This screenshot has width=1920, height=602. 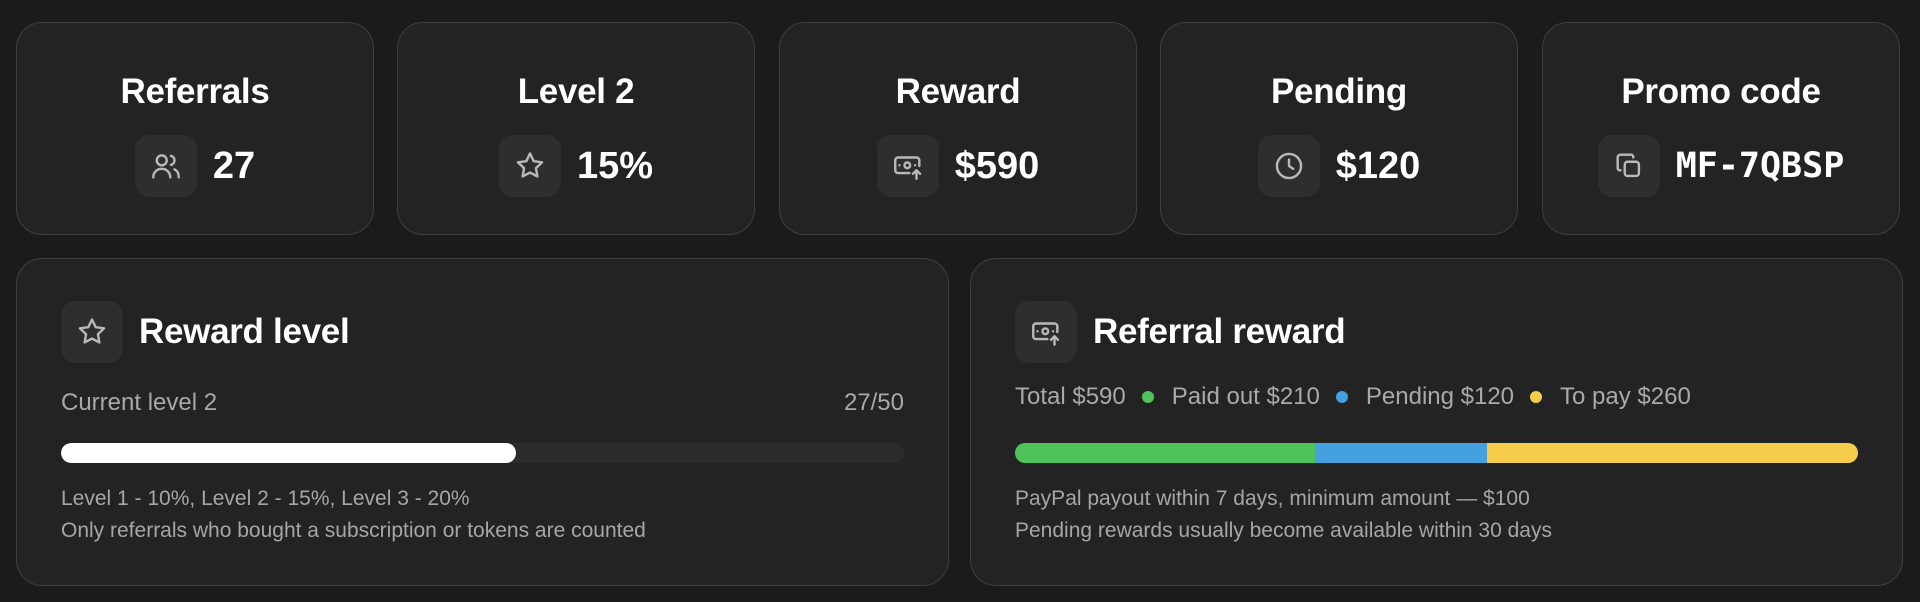 What do you see at coordinates (165, 166) in the screenshot?
I see `users-icon` at bounding box center [165, 166].